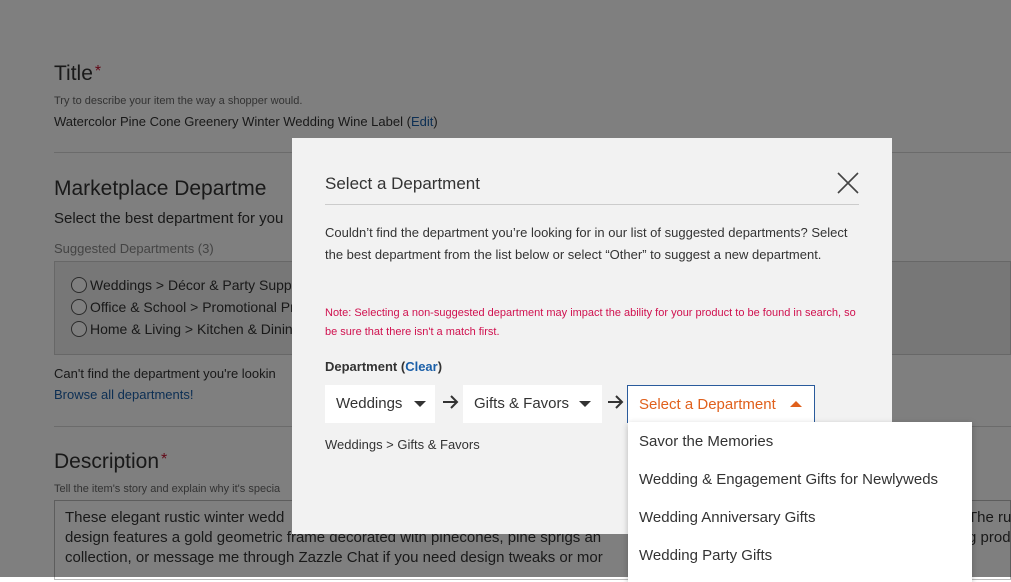 This screenshot has height=582, width=1011. What do you see at coordinates (706, 441) in the screenshot?
I see `dropdown-option: Savor the Memories` at bounding box center [706, 441].